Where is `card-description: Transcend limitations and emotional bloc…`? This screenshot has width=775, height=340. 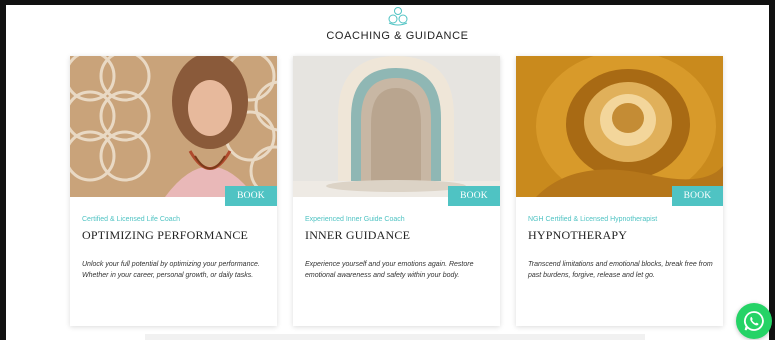 card-description: Transcend limitations and emotional bloc… is located at coordinates (620, 270).